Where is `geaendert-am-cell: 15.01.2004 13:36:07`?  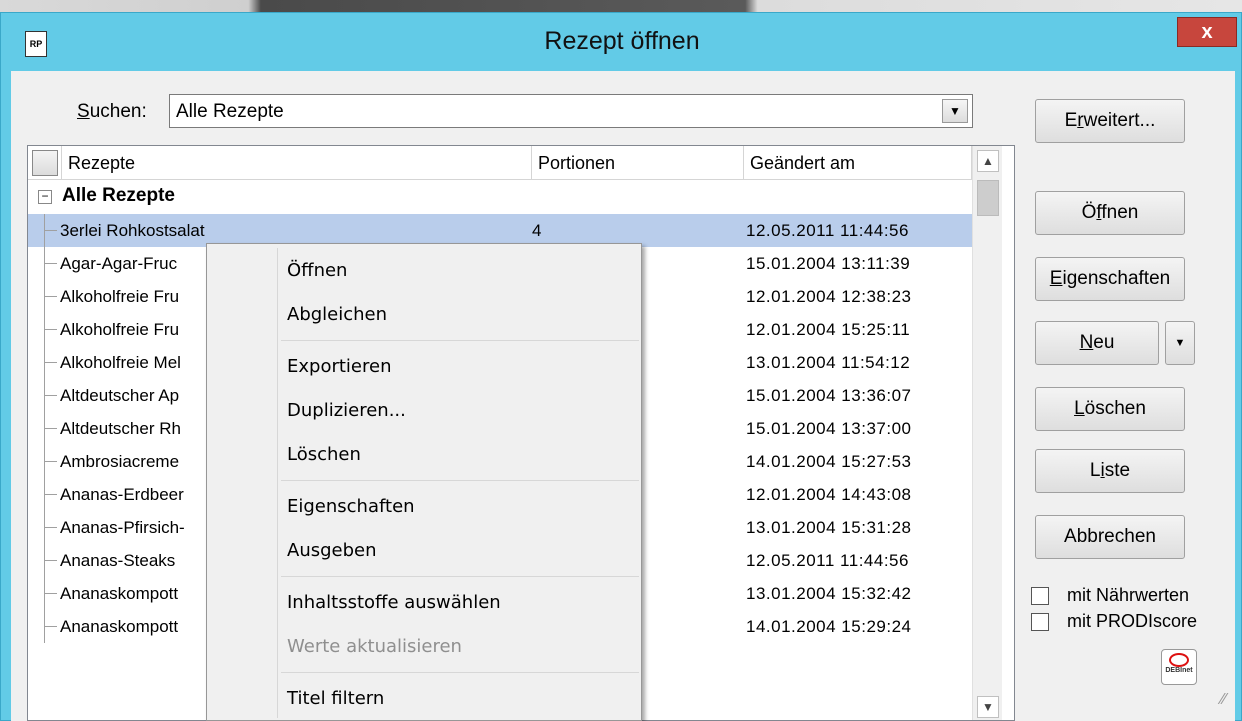
geaendert-am-cell: 15.01.2004 13:36:07 is located at coordinates (829, 395).